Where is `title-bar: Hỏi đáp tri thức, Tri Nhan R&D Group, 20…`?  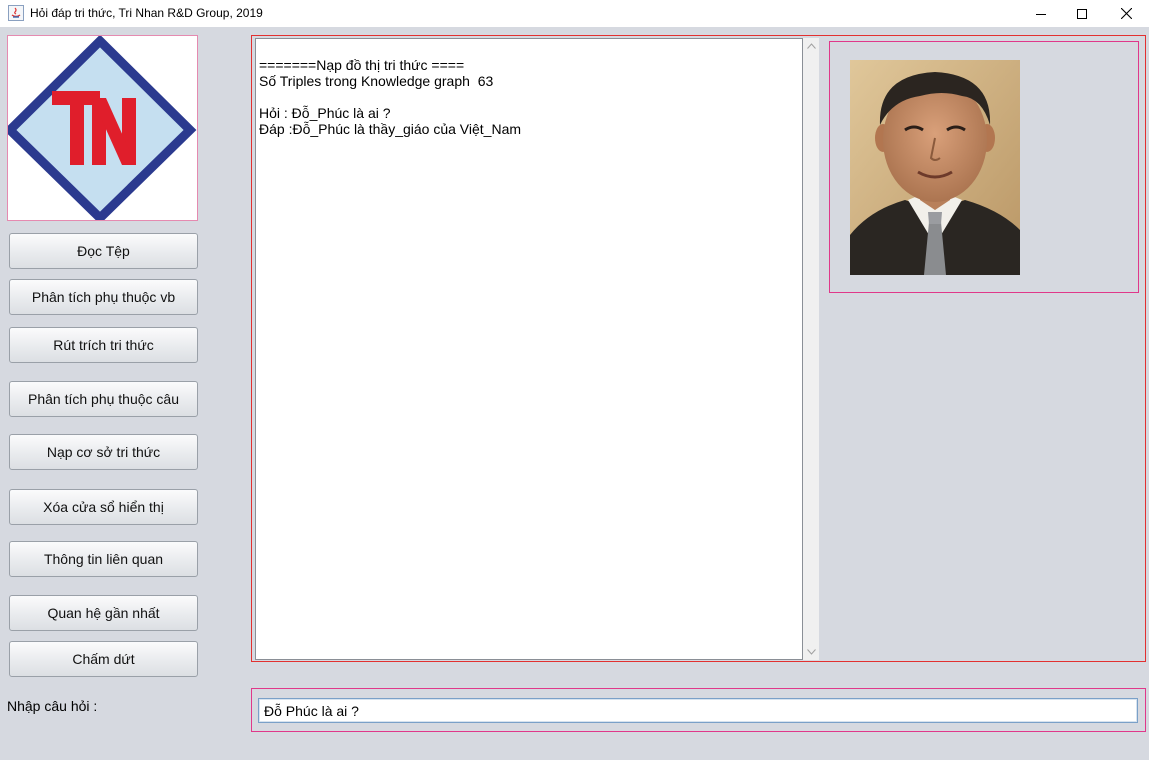
title-bar: Hỏi đáp tri thức, Tri Nhan R&D Group, 20… is located at coordinates (574, 13).